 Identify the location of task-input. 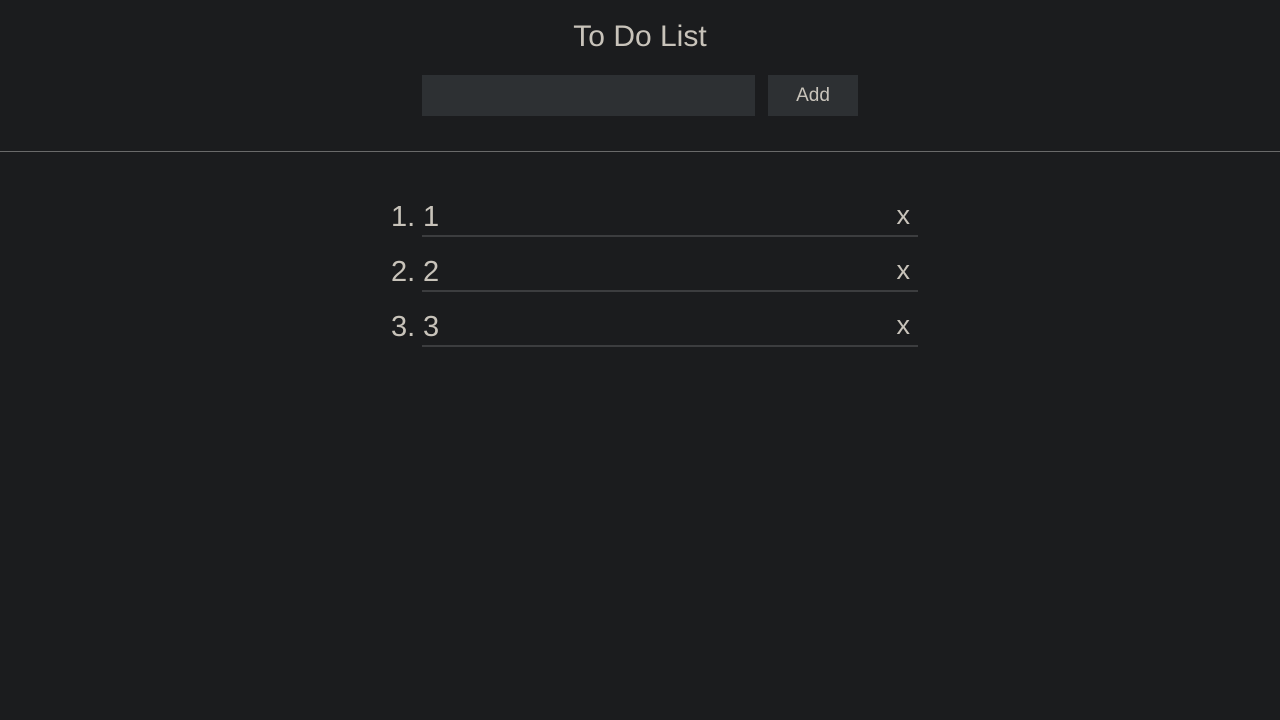
(588, 95).